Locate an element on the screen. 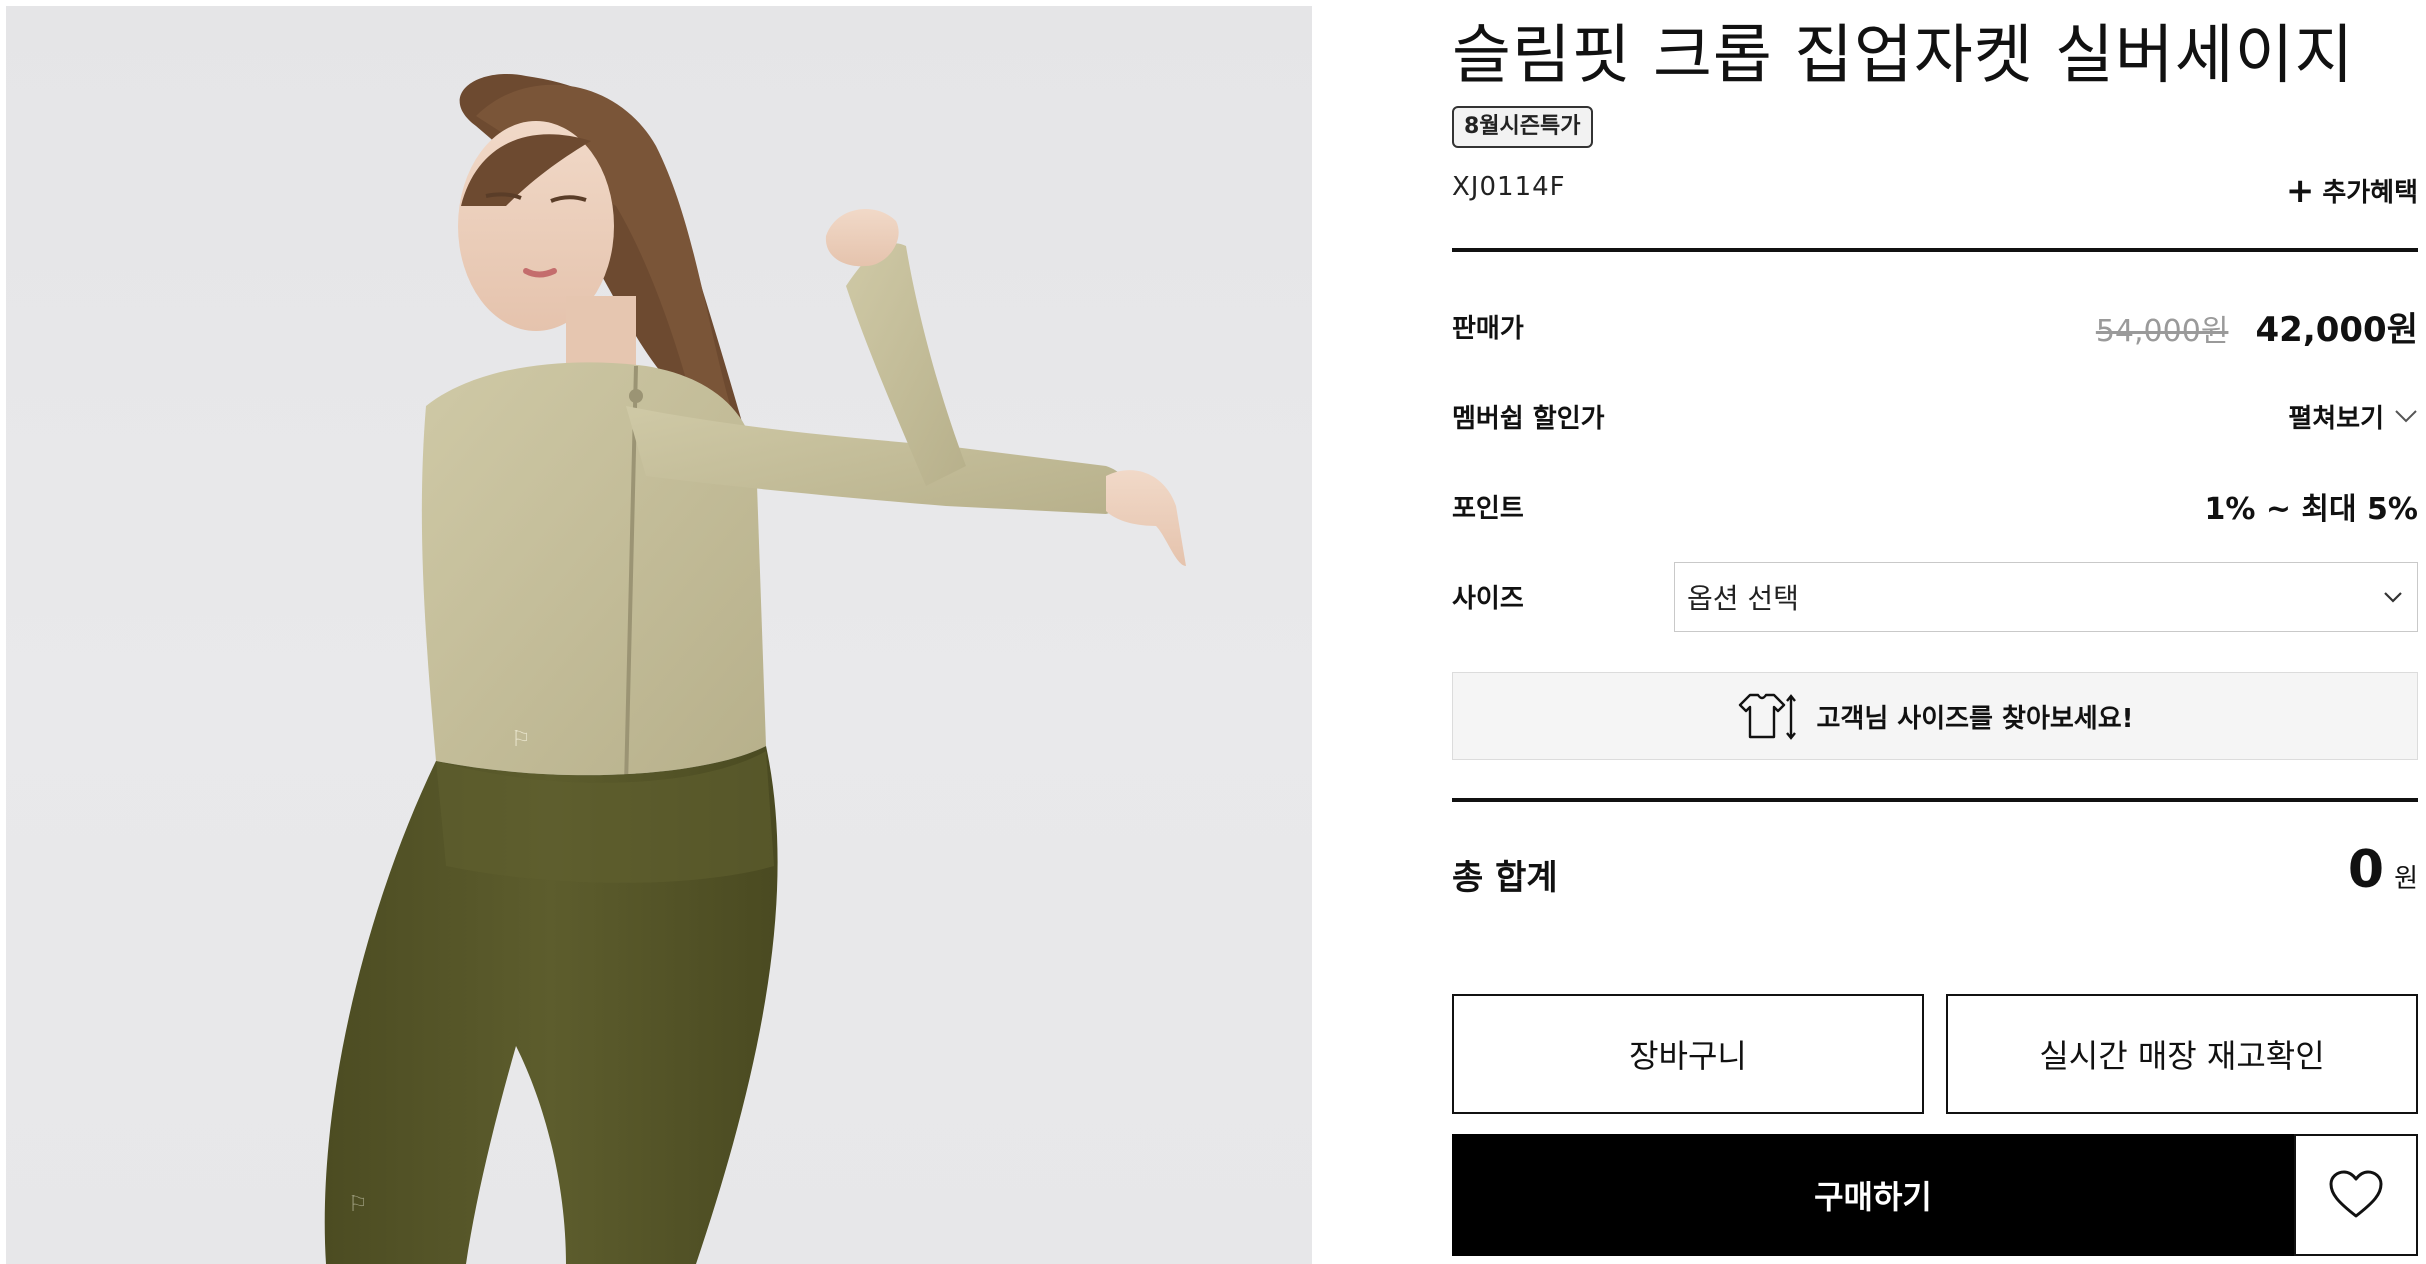 The image size is (2426, 1264). buy-now-button: 구매하기 is located at coordinates (1873, 1195).